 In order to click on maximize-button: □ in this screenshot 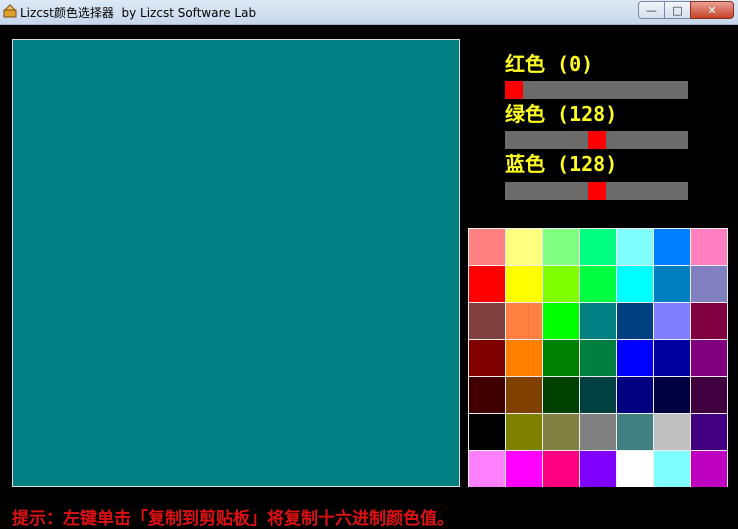, I will do `click(677, 10)`.